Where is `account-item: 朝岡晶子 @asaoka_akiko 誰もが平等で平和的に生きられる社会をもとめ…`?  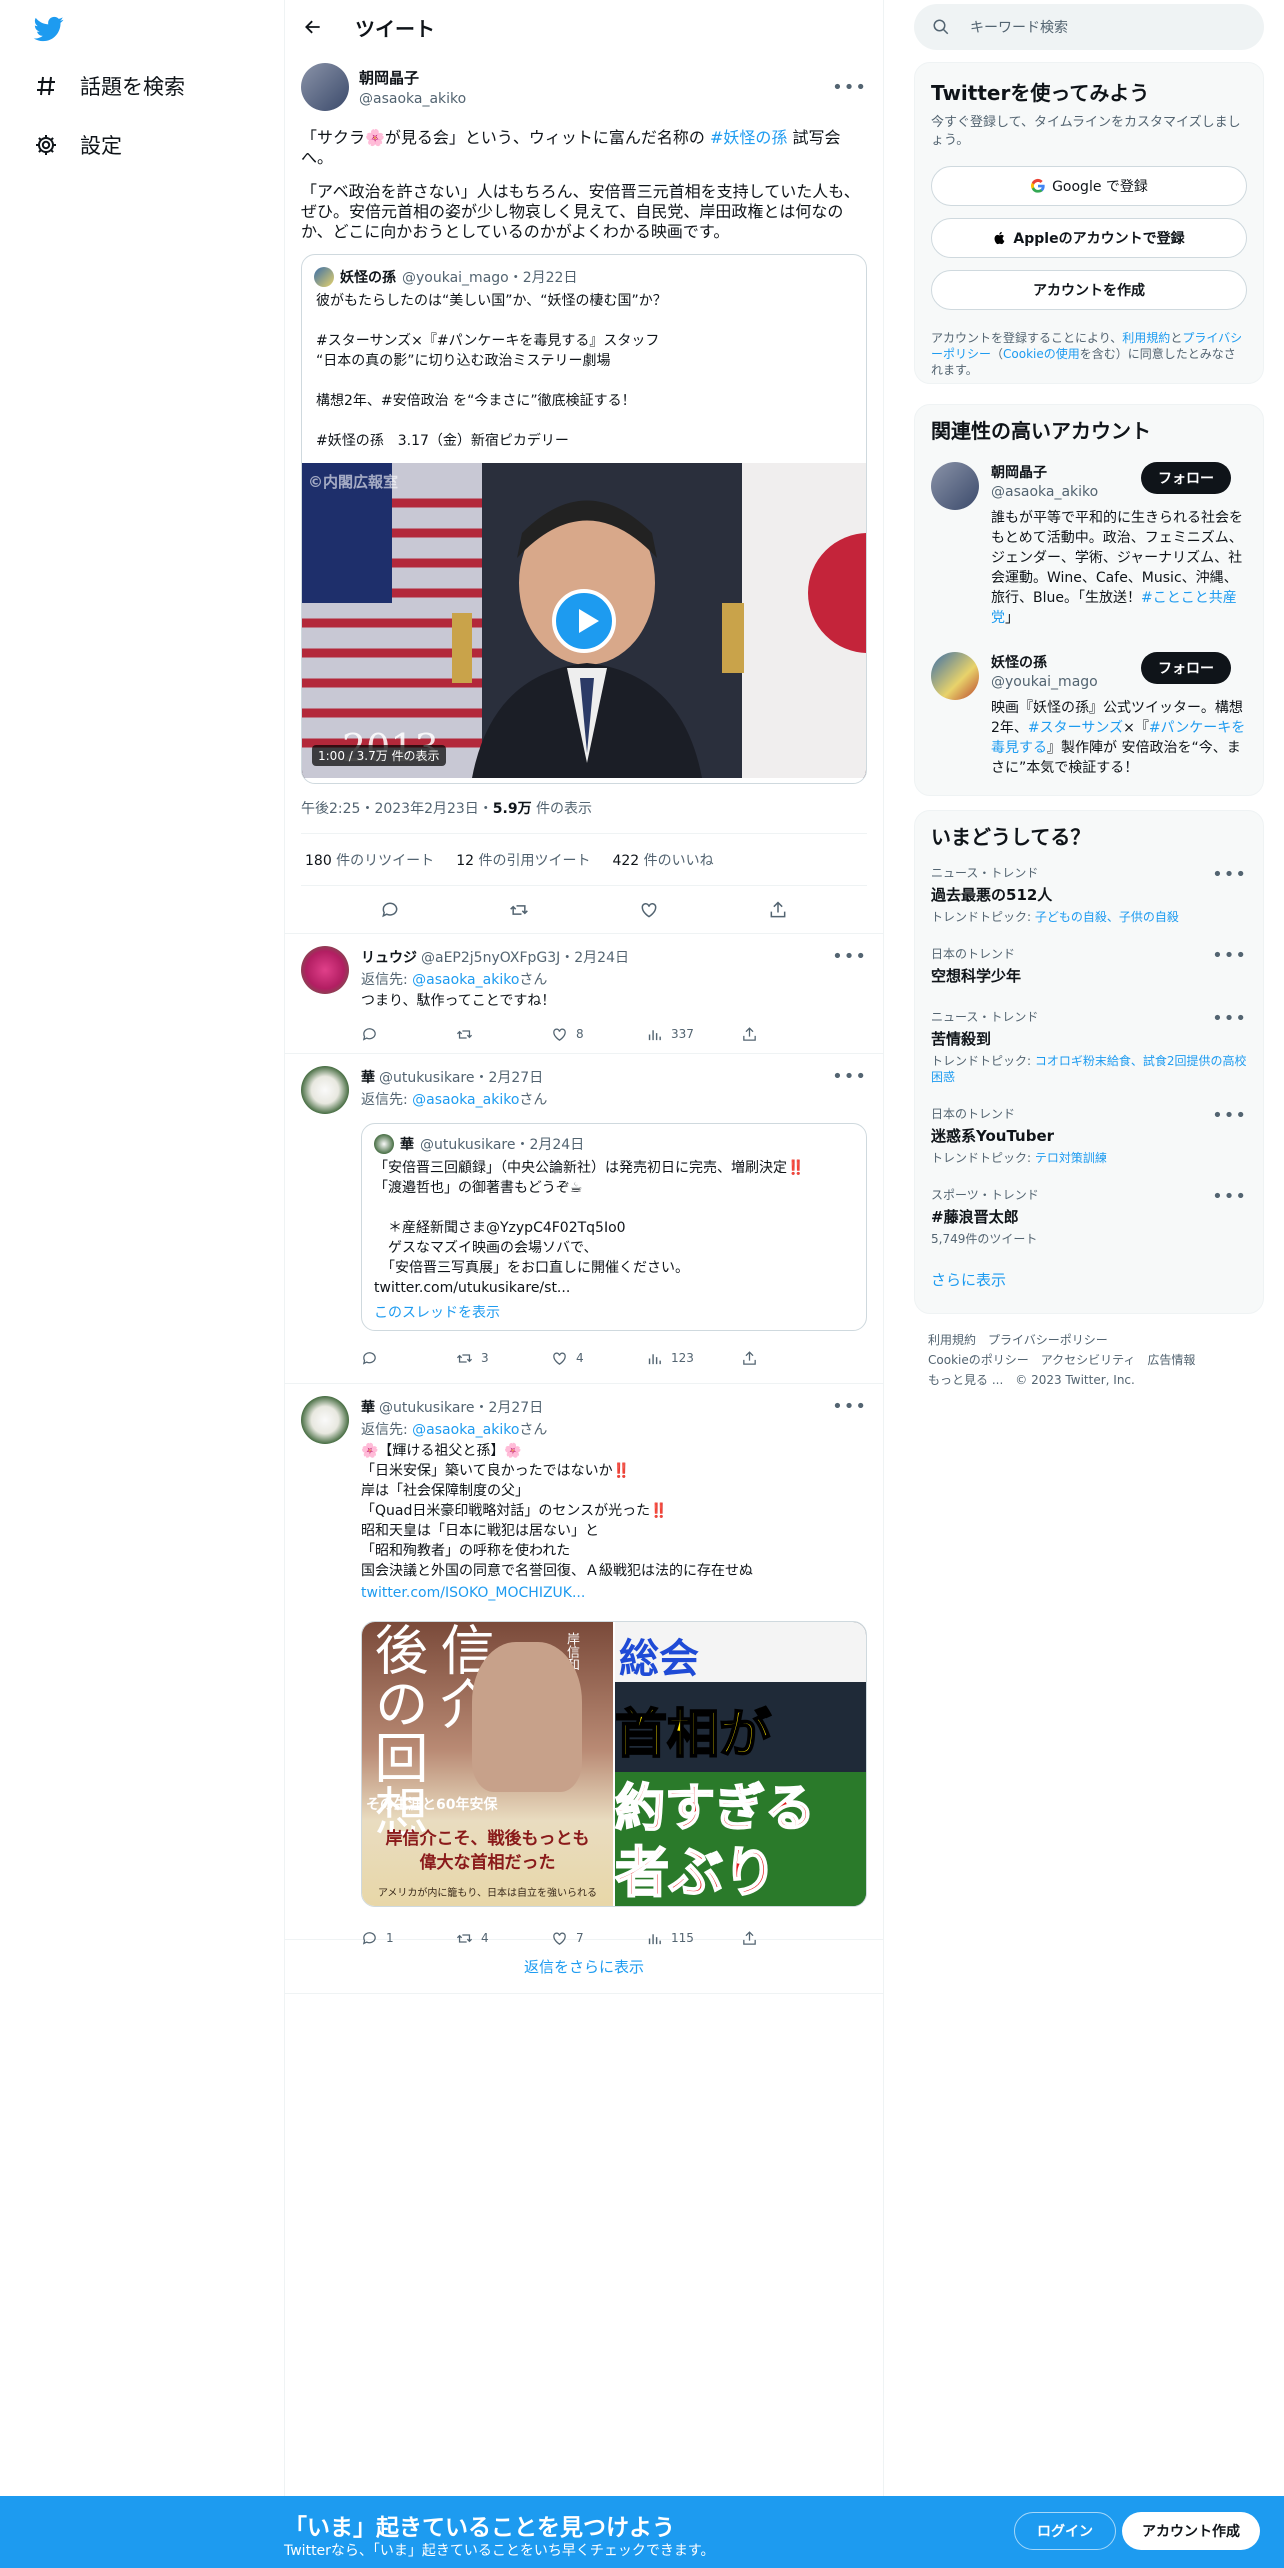 account-item: 朝岡晶子 @asaoka_akiko 誰もが平等で平和的に生きられる社会をもとめ… is located at coordinates (1089, 545).